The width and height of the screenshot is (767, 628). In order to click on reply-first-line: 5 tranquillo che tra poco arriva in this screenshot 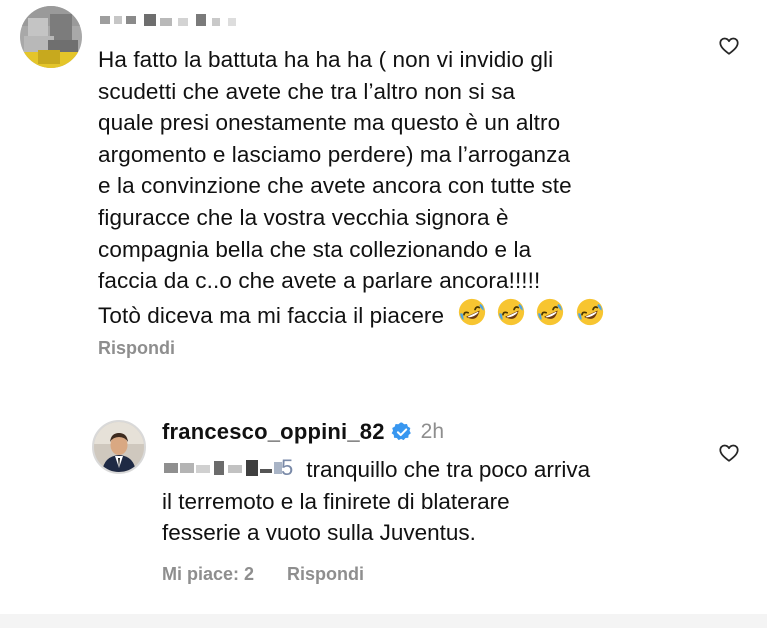, I will do `click(442, 470)`.